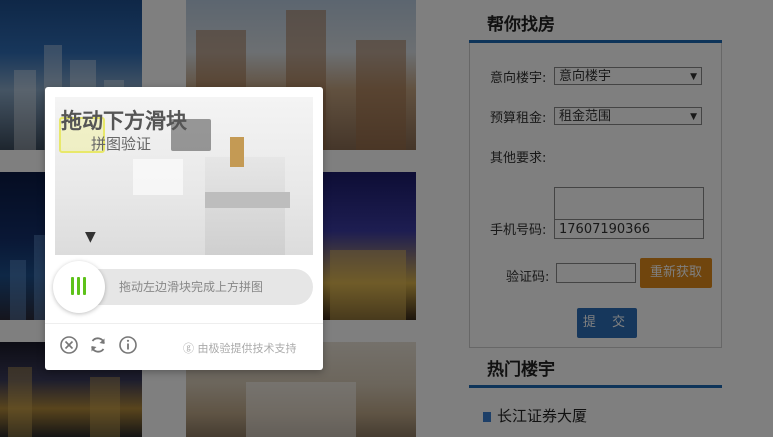  Describe the element at coordinates (237, 152) in the screenshot. I see `puzzle-building-crane` at that location.